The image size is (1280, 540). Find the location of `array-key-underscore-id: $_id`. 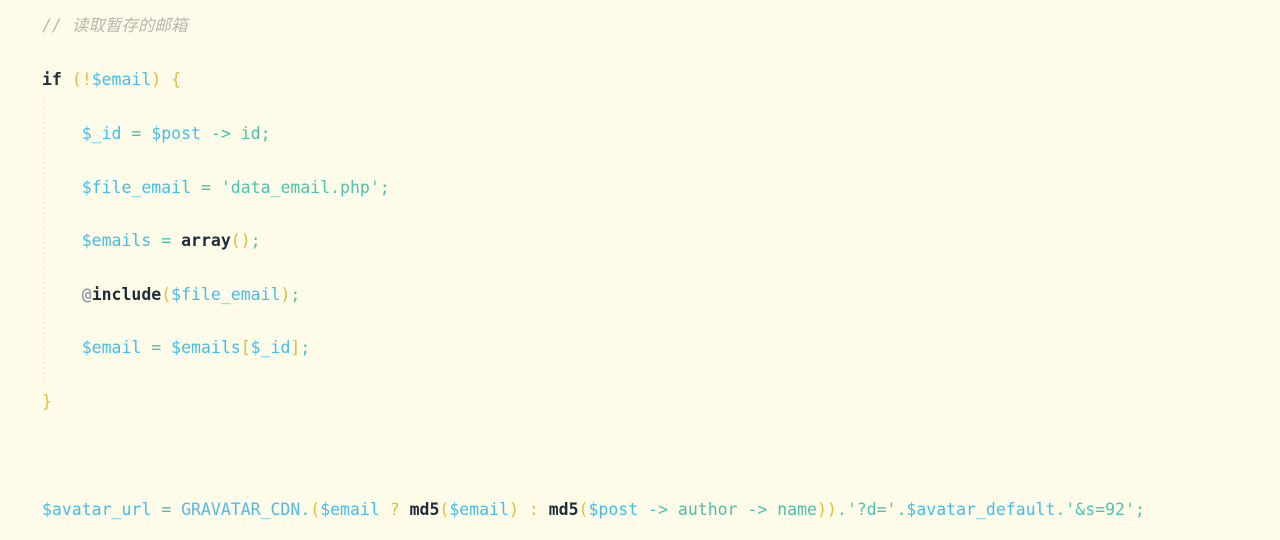

array-key-underscore-id: $_id is located at coordinates (270, 347).